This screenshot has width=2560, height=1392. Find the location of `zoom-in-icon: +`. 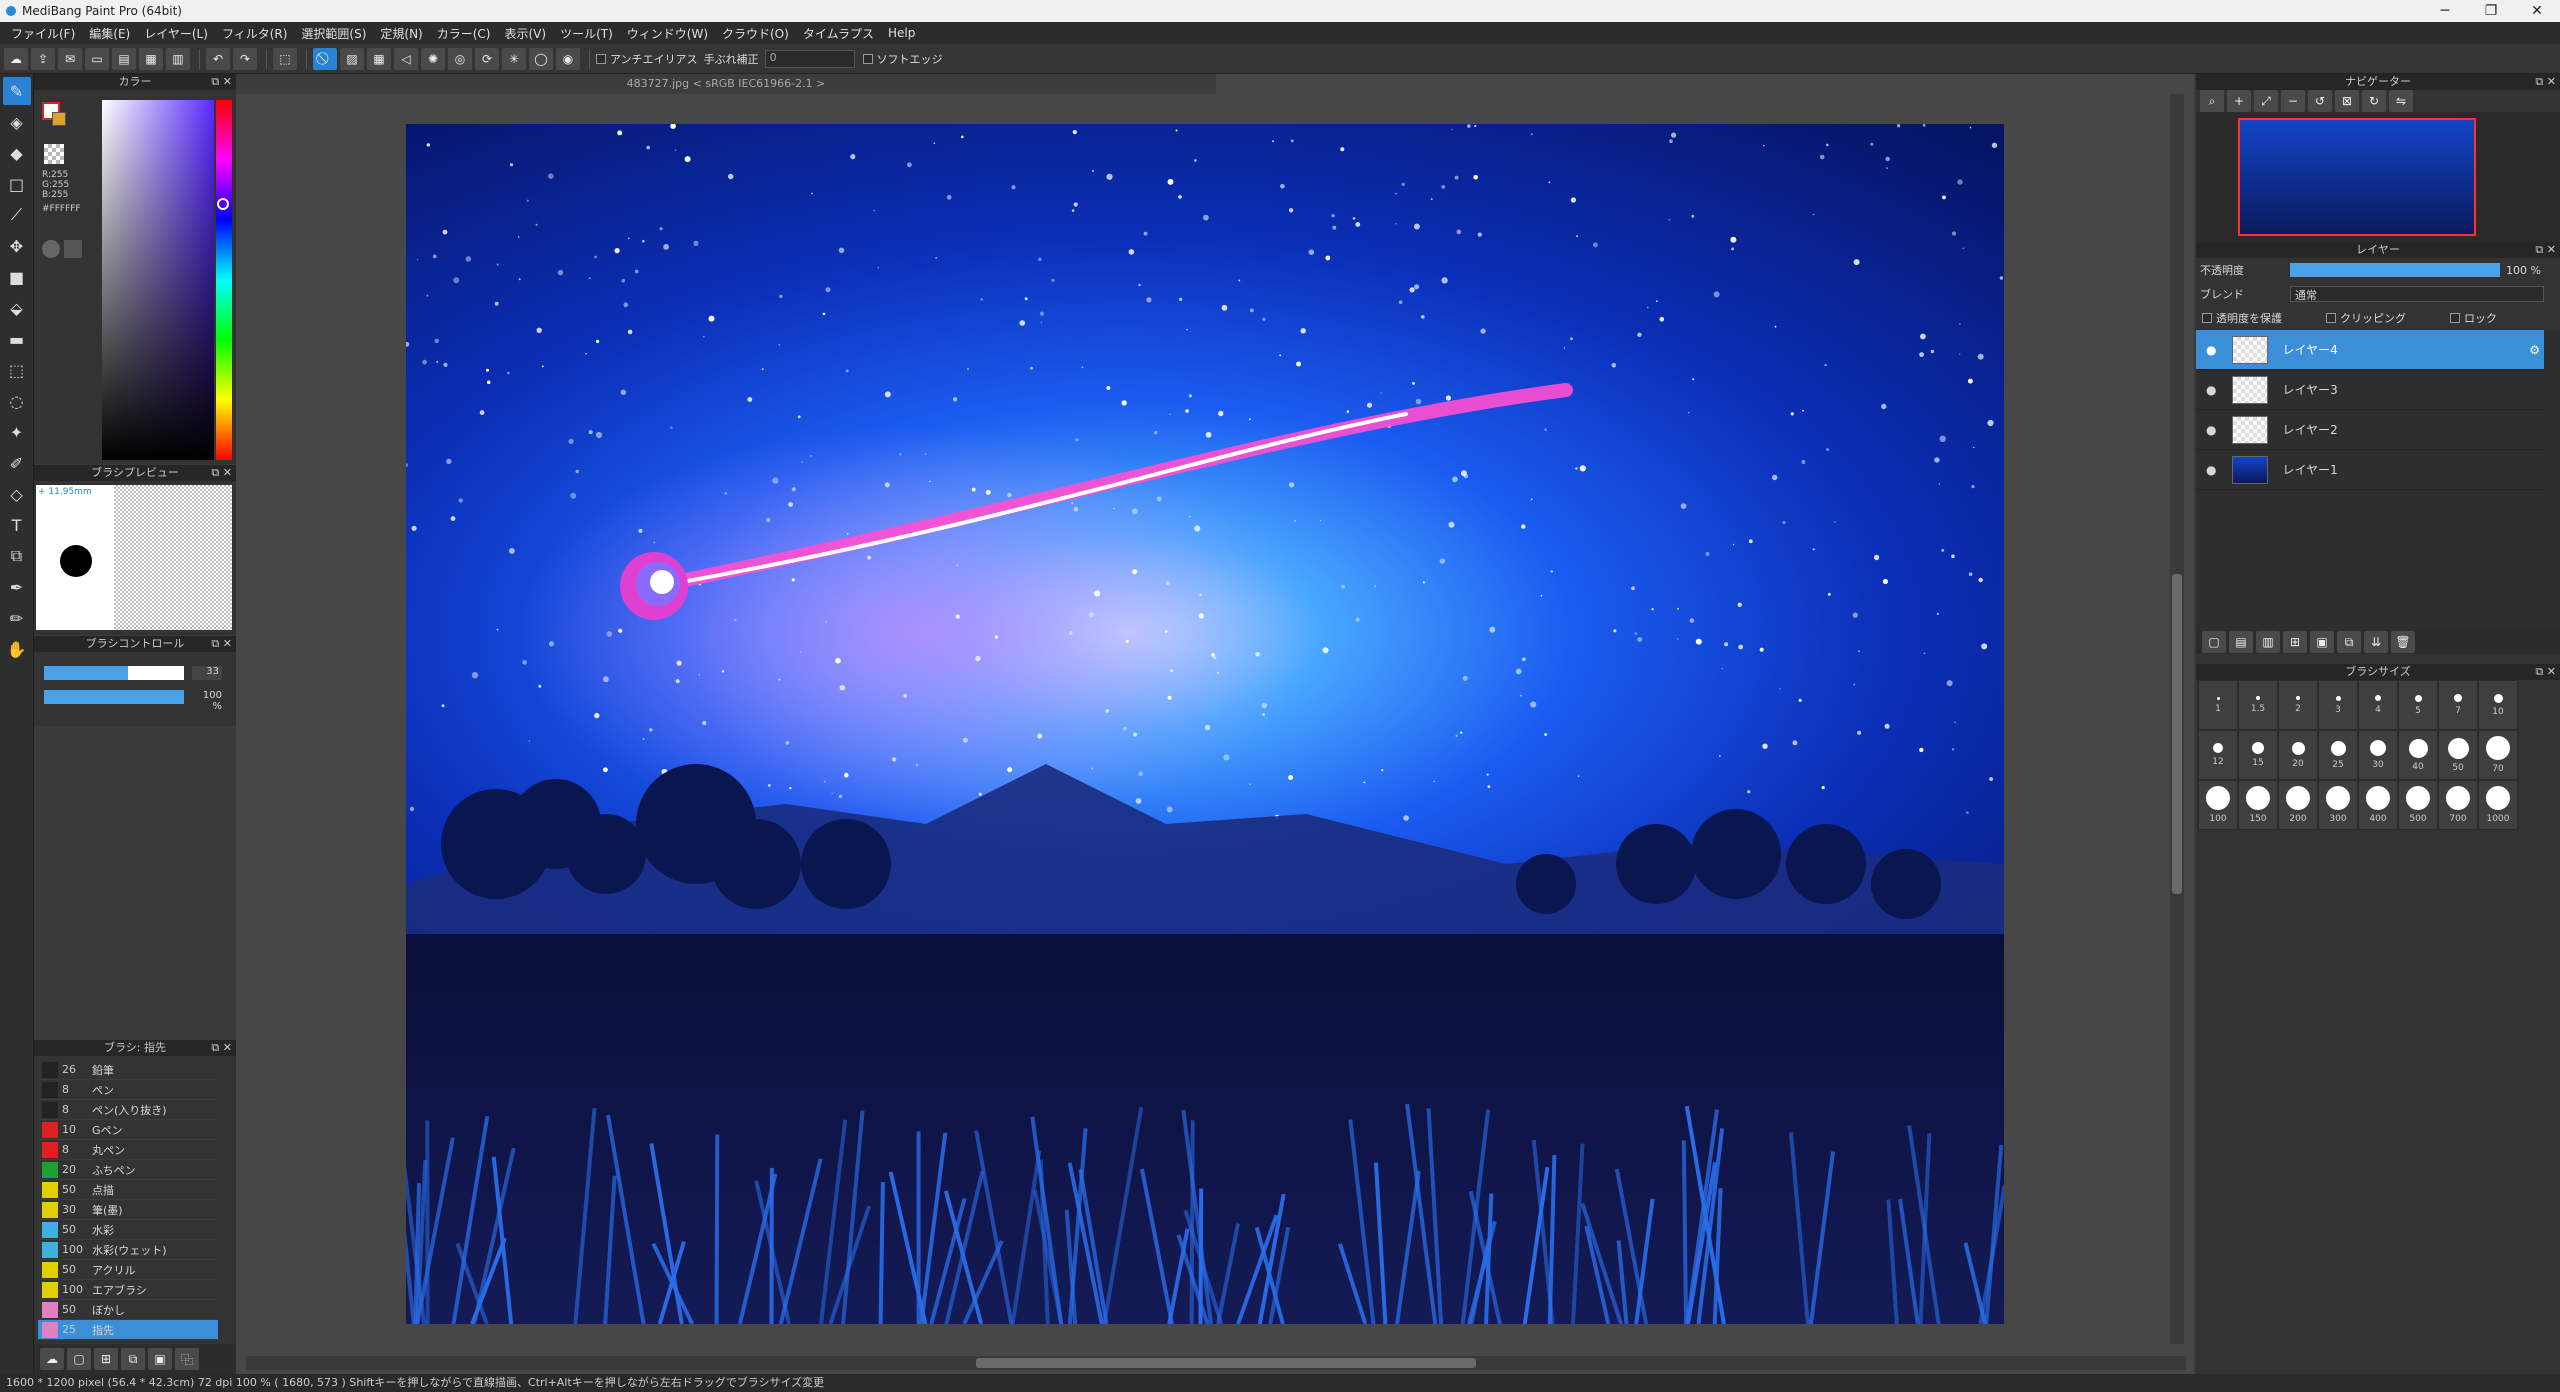

zoom-in-icon: + is located at coordinates (2239, 101).